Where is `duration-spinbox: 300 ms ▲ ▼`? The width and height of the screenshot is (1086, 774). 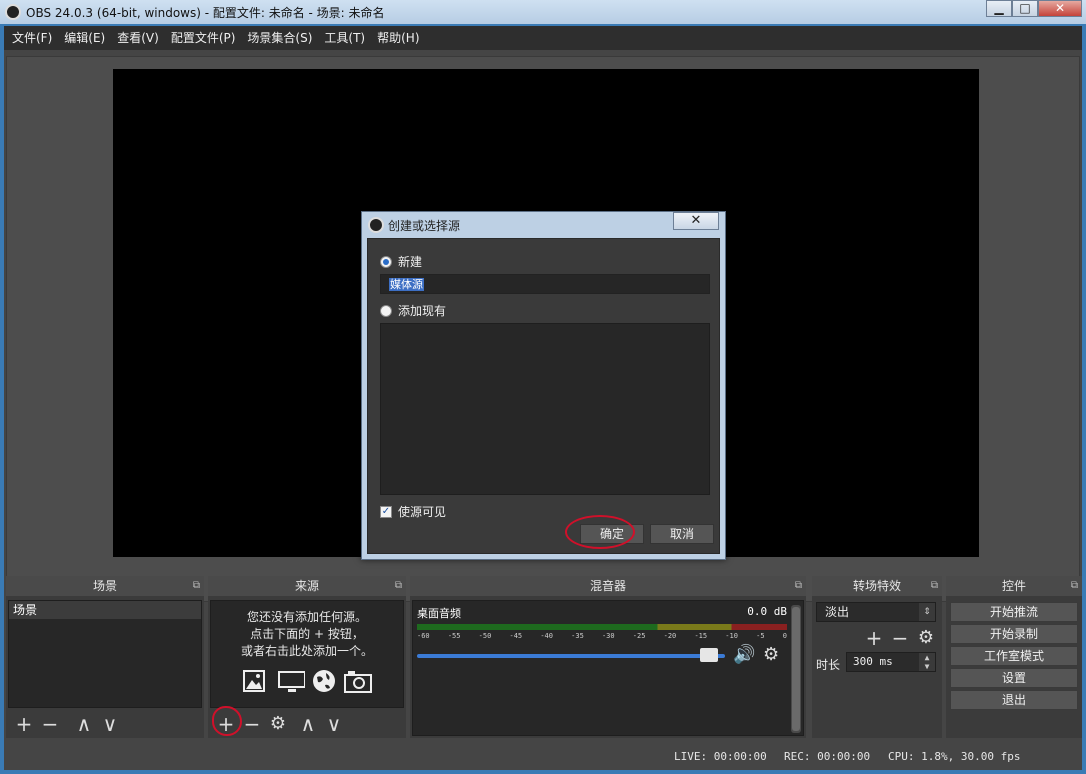 duration-spinbox: 300 ms ▲ ▼ is located at coordinates (891, 662).